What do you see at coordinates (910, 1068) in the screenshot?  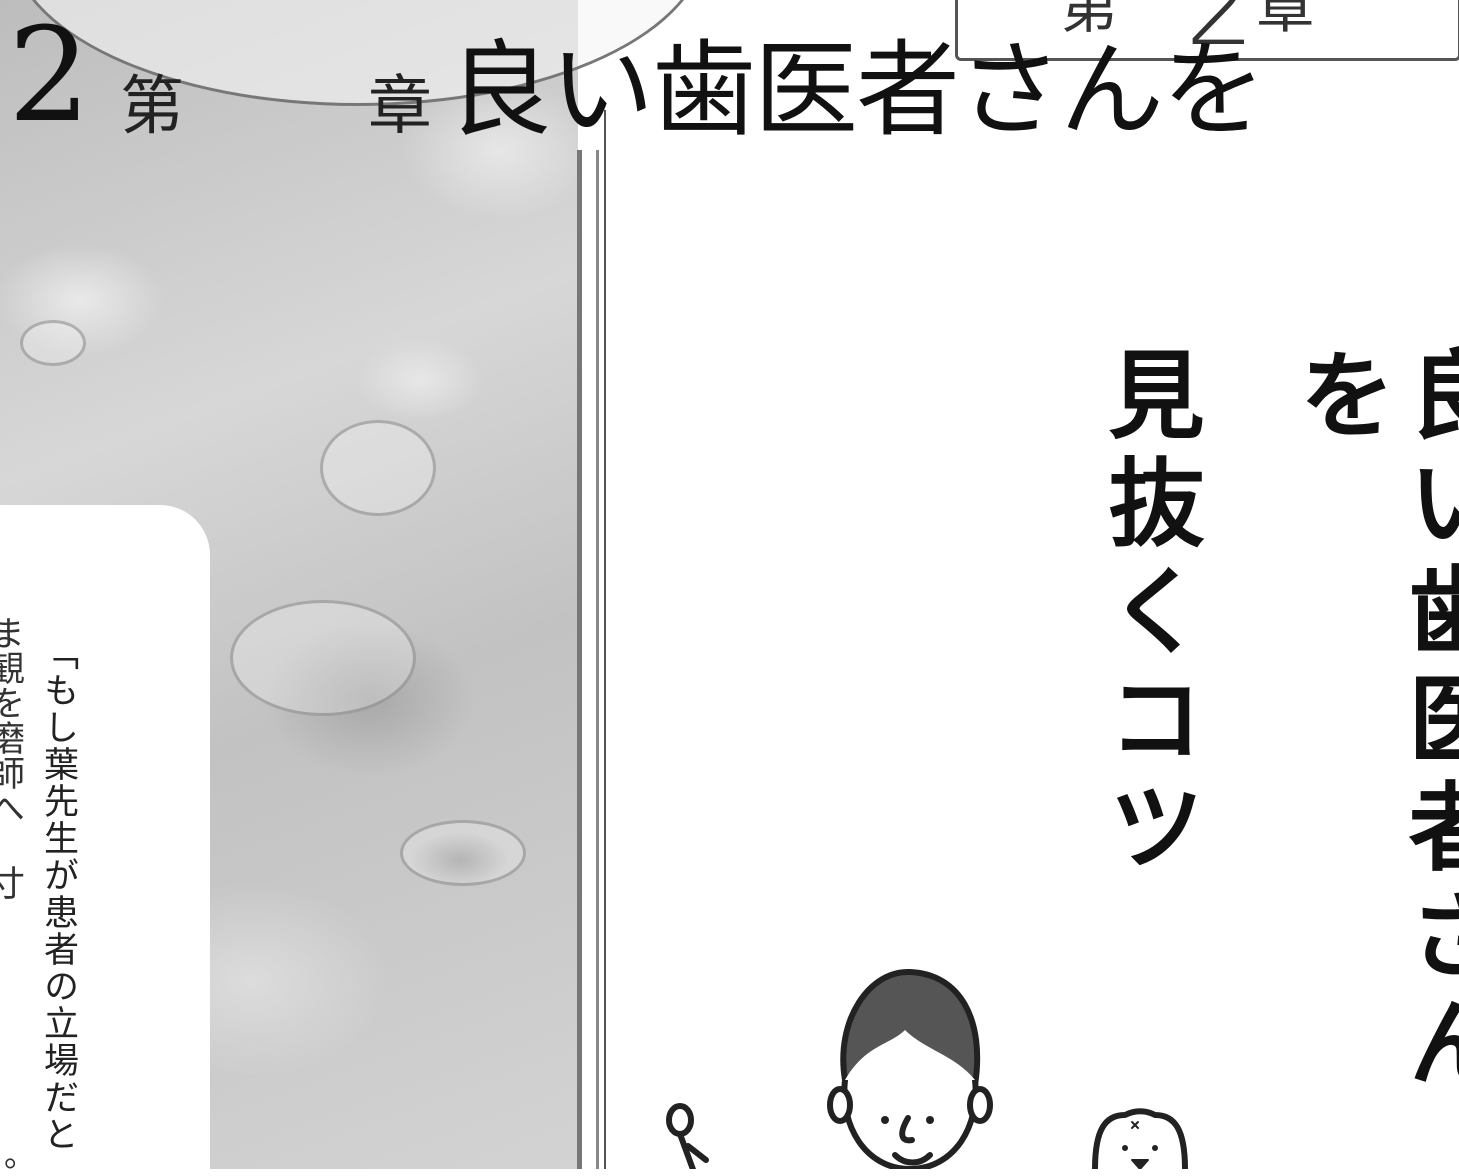 I see `dentist-icon` at bounding box center [910, 1068].